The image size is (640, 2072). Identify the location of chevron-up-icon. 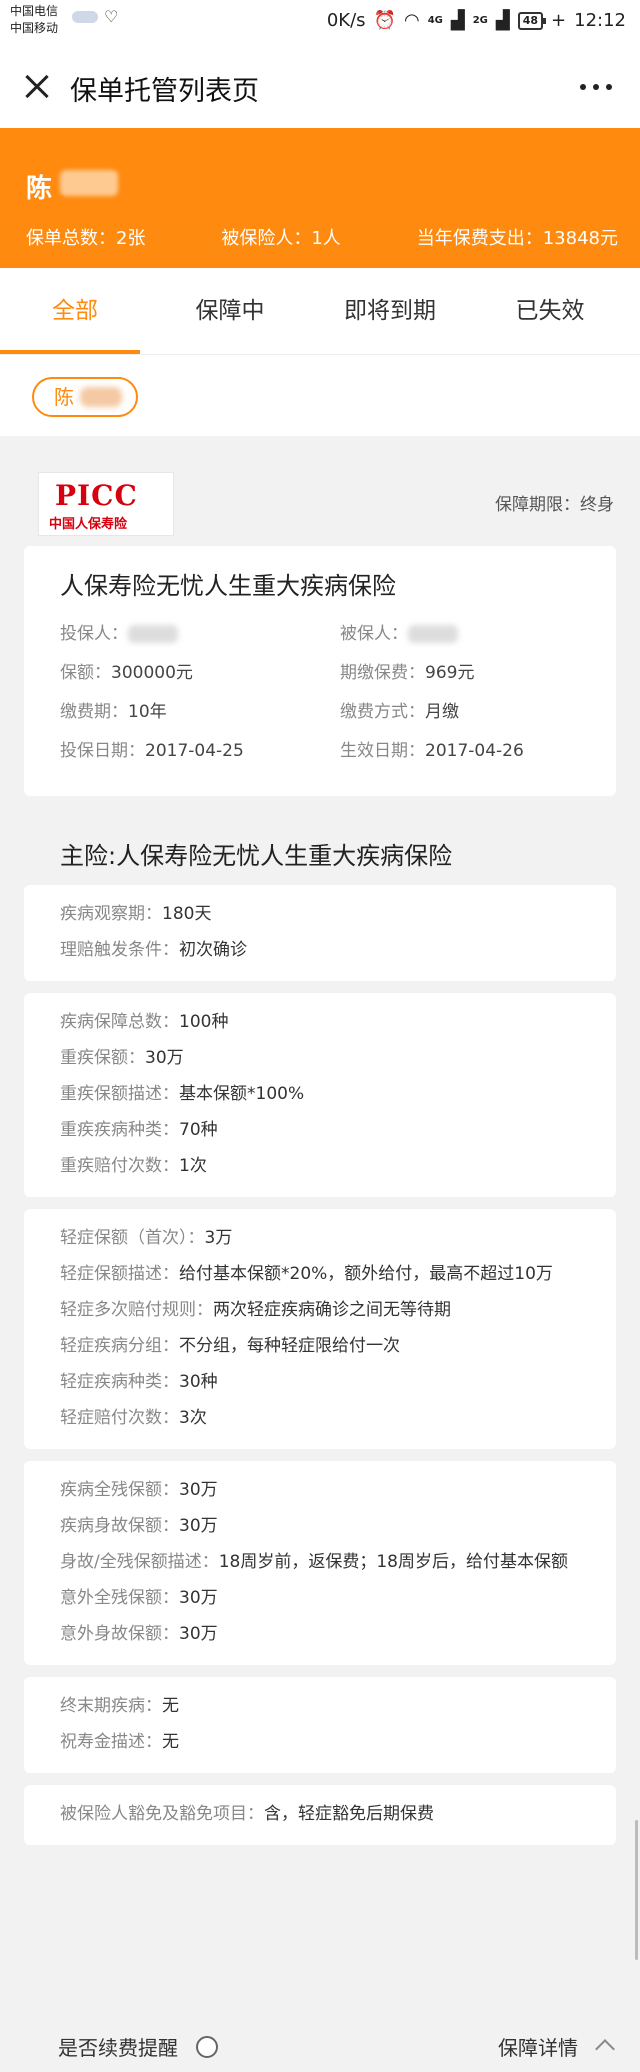
(605, 2049).